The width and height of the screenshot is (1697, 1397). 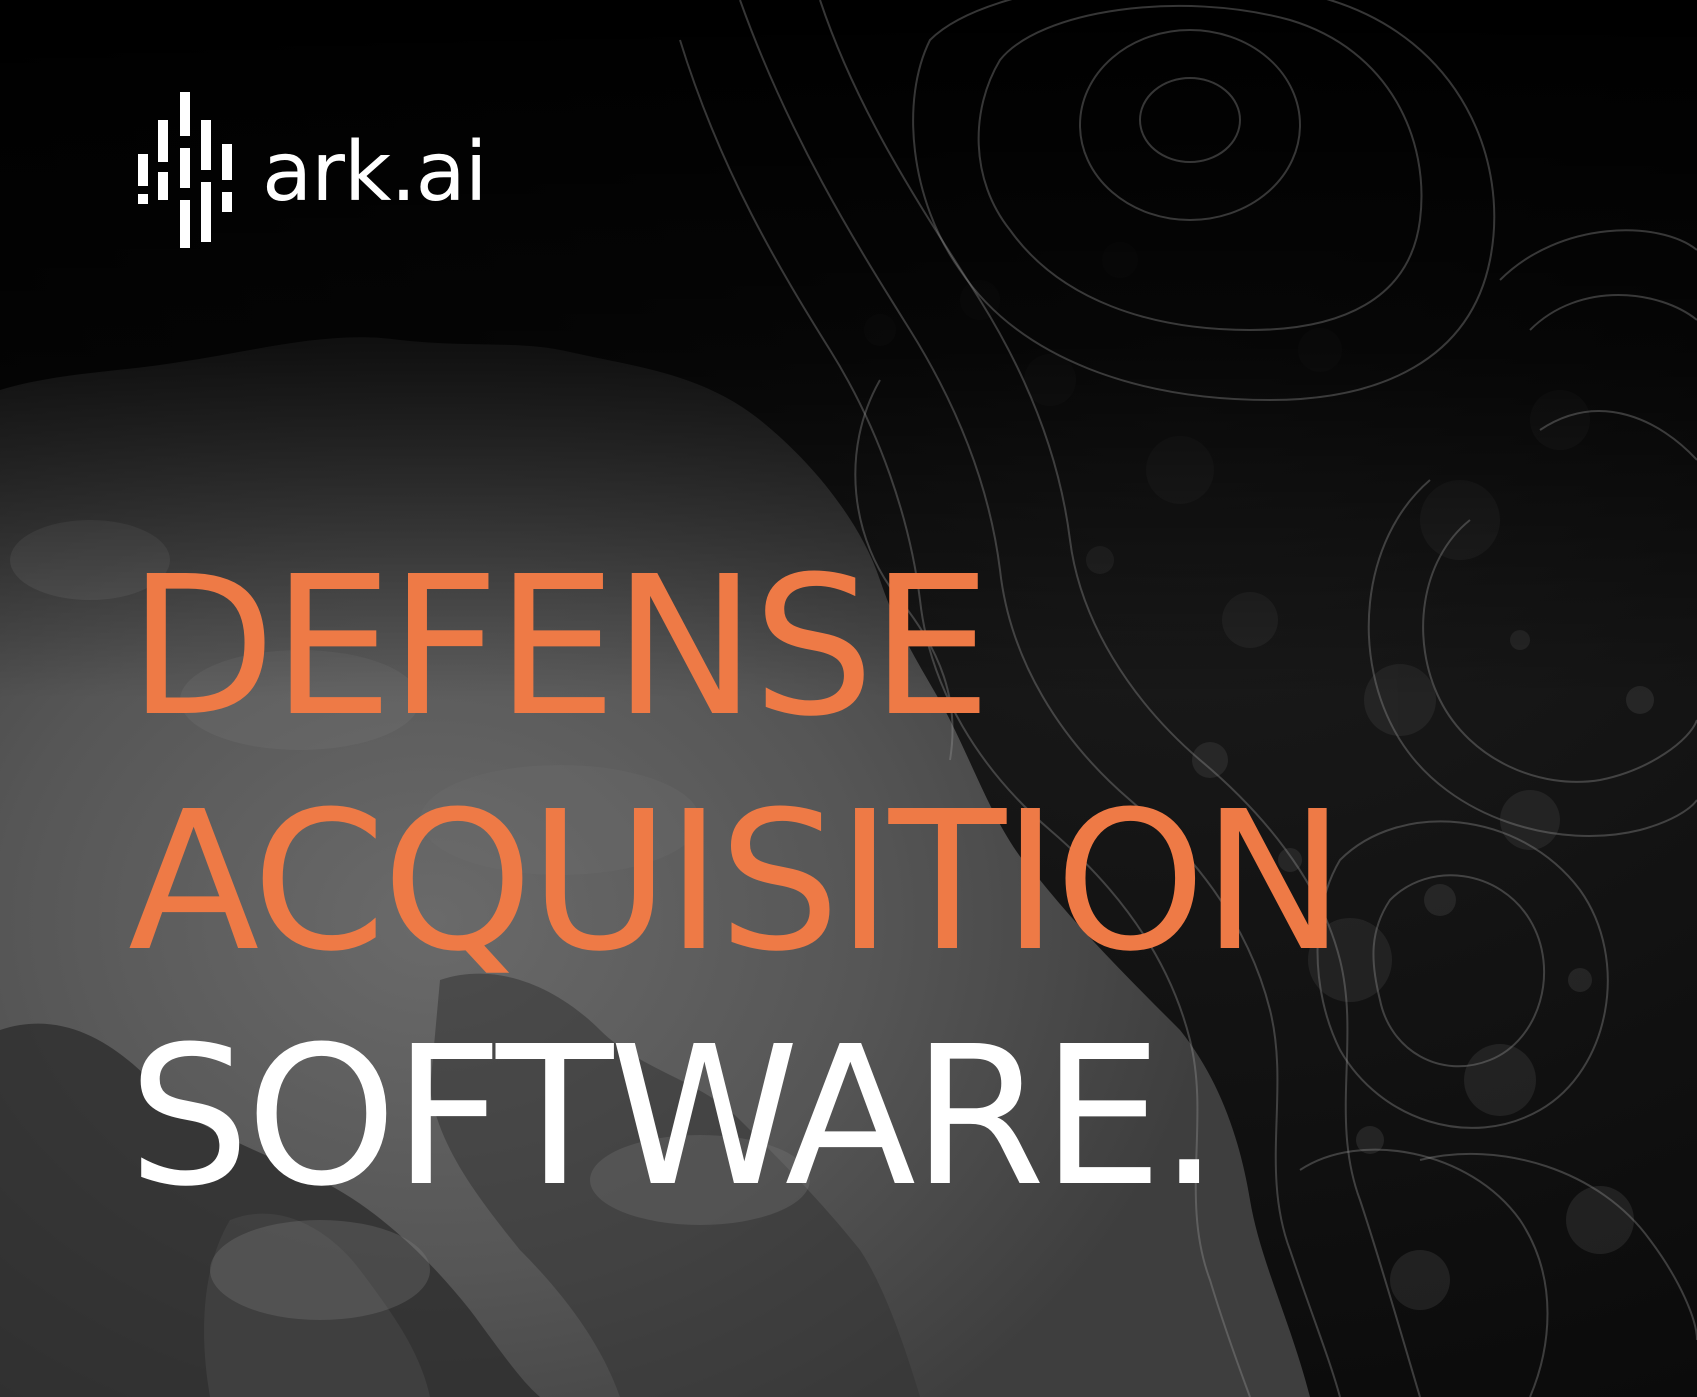 What do you see at coordinates (674, 1117) in the screenshot?
I see `headline-line-3: SOFTWARE.` at bounding box center [674, 1117].